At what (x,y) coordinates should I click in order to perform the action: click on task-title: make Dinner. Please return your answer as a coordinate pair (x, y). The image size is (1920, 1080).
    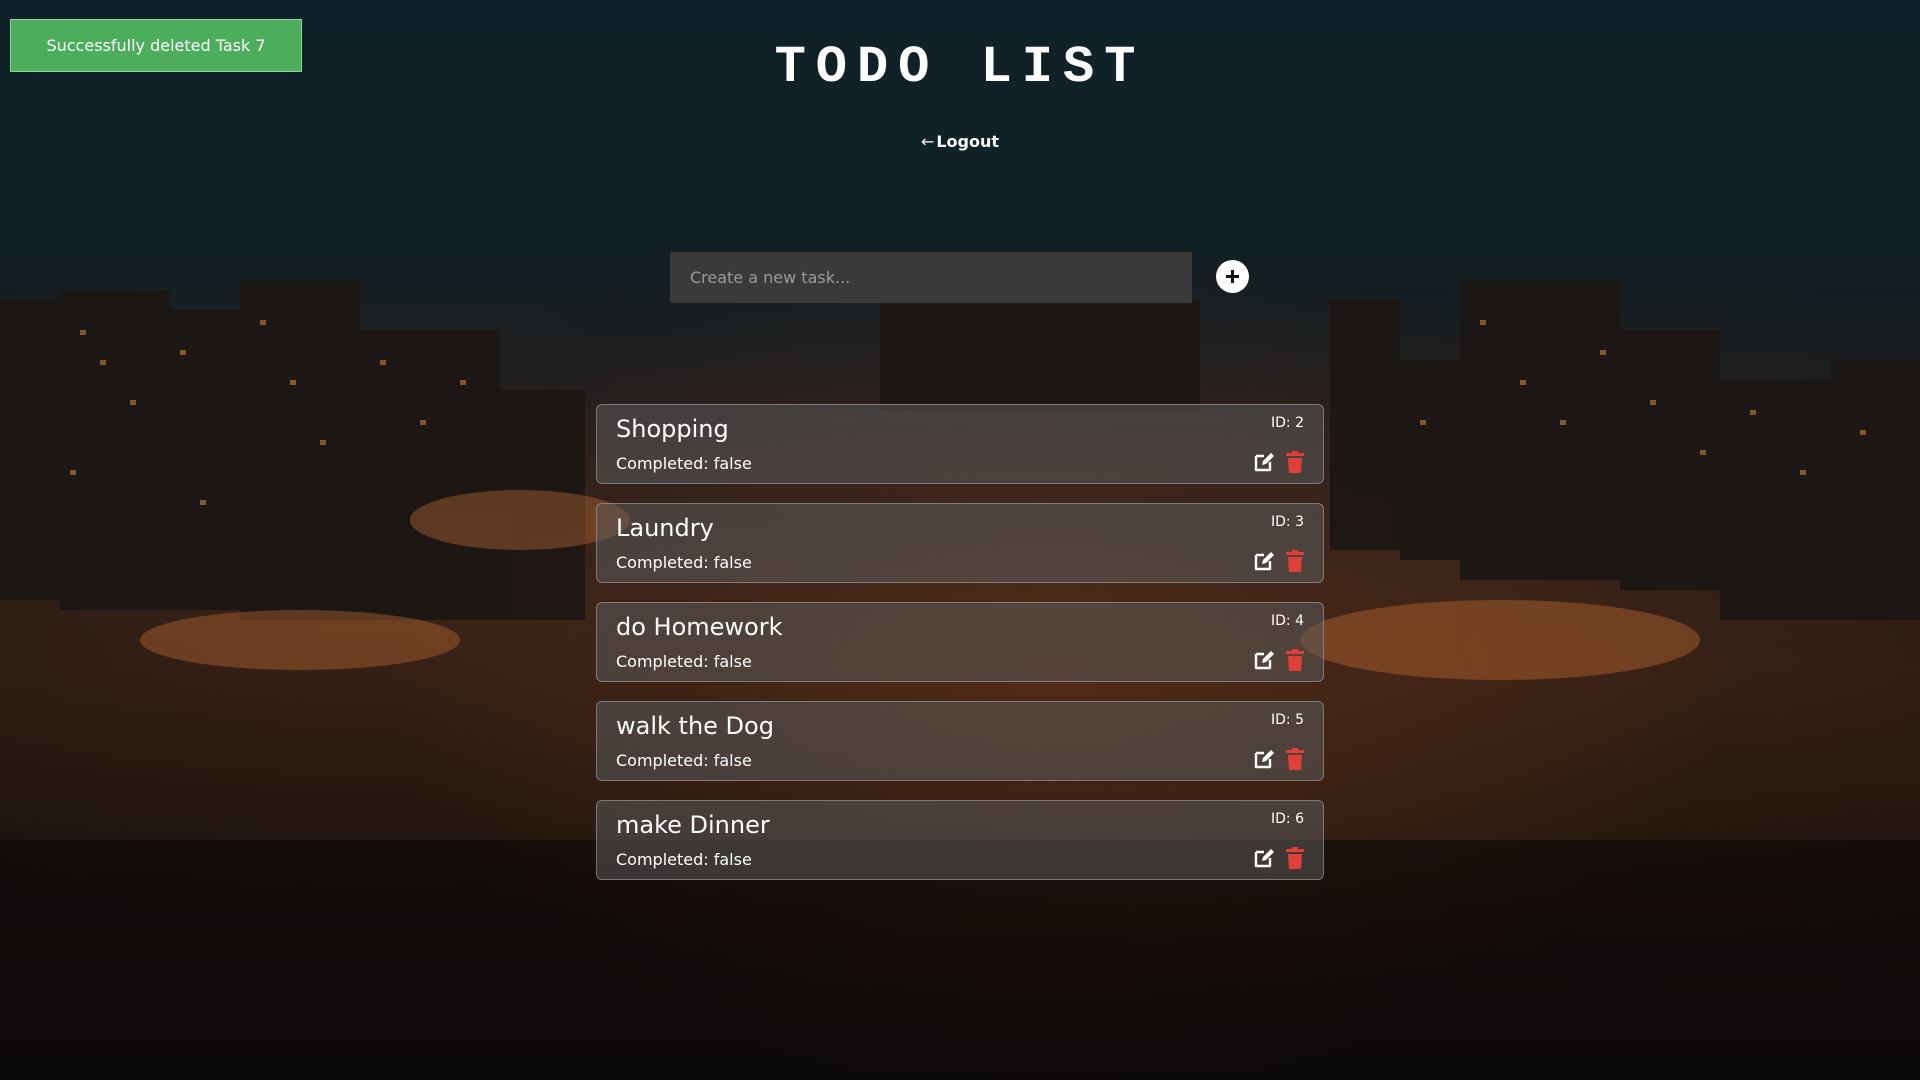
    Looking at the image, I should click on (693, 825).